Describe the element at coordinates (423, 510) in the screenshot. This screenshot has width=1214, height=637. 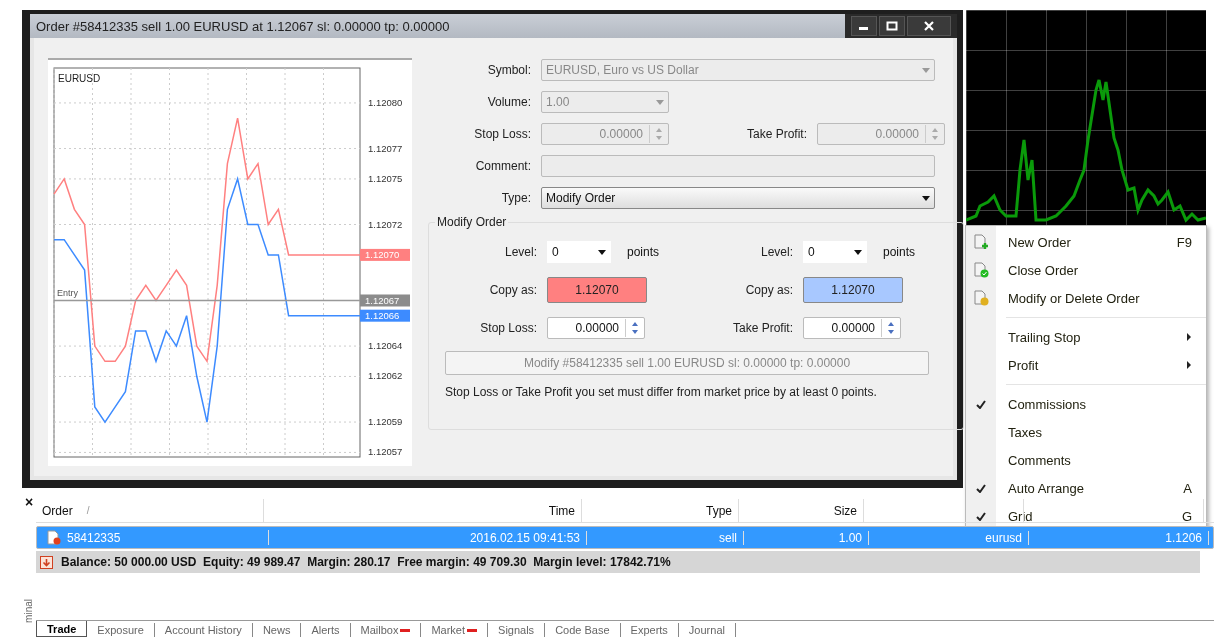
I see `time-column-header: Time` at that location.